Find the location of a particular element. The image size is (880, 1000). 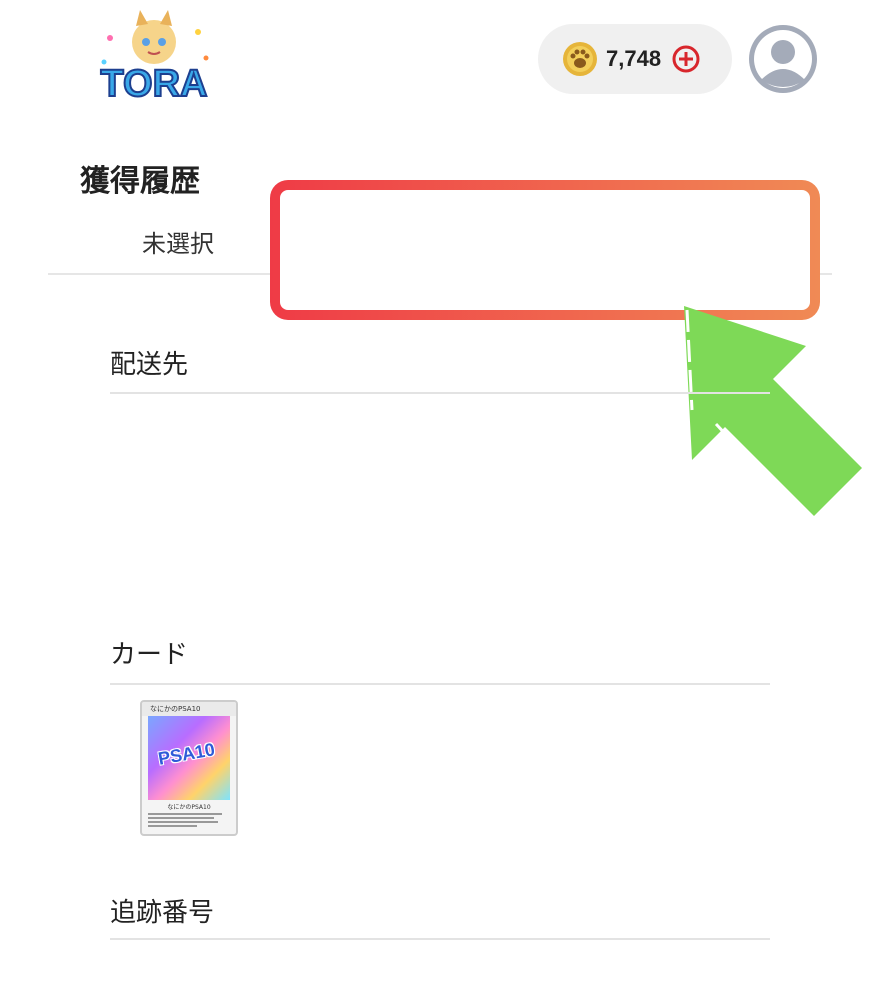

tracking-number-label: 追跡番号 is located at coordinates (162, 913).